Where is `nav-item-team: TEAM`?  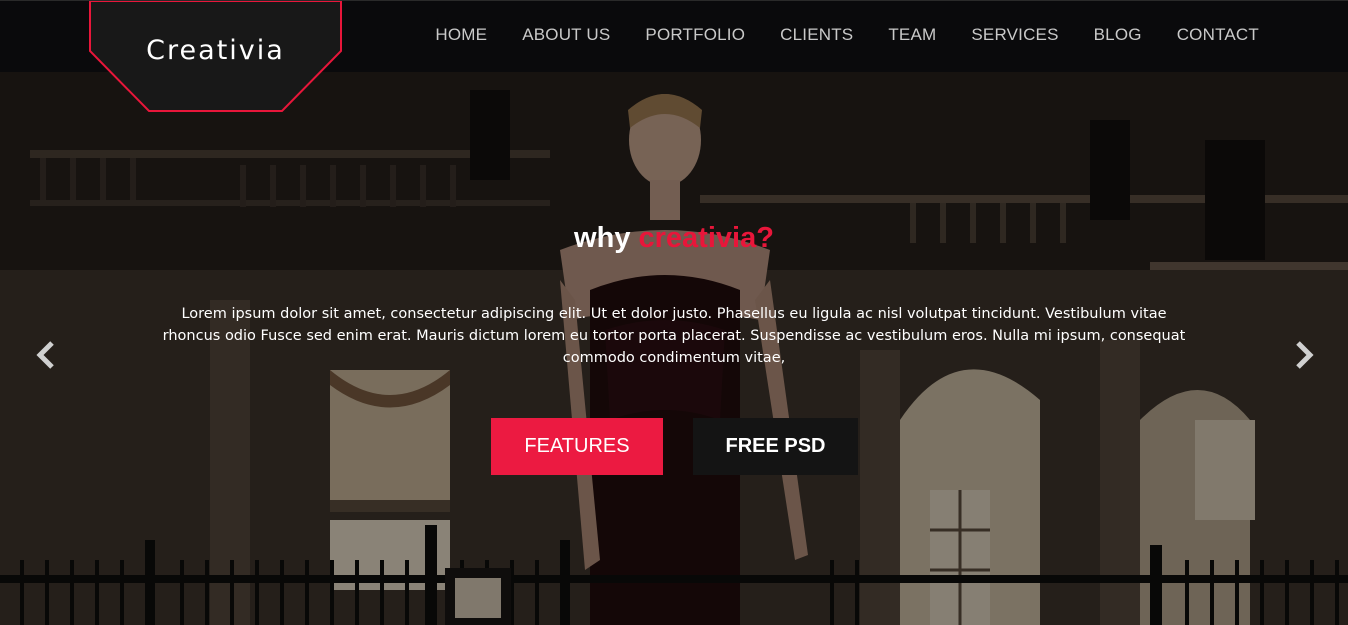
nav-item-team: TEAM is located at coordinates (912, 35).